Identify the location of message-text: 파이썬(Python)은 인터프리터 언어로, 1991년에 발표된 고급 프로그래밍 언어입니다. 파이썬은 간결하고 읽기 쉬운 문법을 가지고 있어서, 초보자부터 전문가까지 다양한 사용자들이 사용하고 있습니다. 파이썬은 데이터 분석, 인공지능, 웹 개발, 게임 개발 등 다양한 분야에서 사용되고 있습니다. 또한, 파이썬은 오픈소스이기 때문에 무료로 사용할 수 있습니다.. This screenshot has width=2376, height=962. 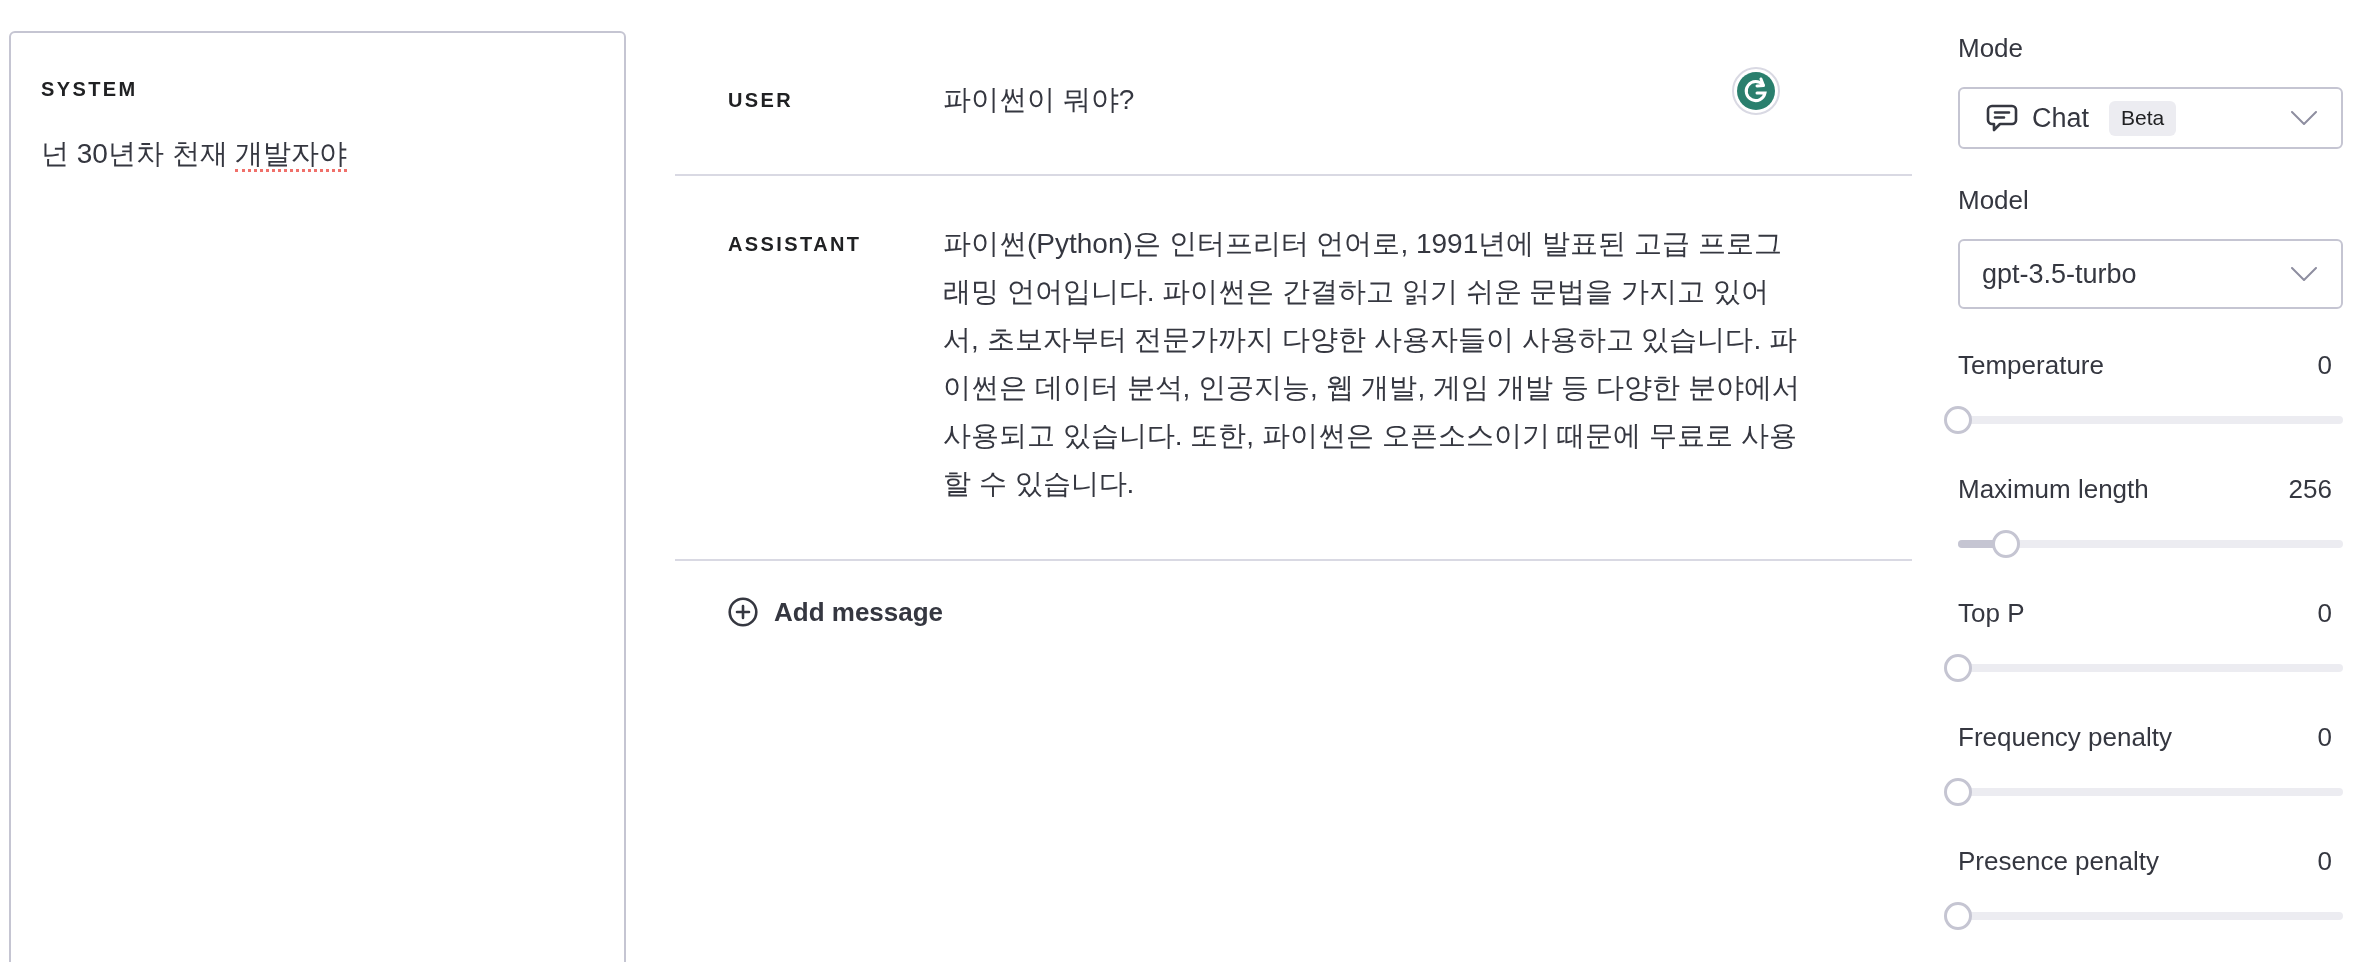
(1373, 364).